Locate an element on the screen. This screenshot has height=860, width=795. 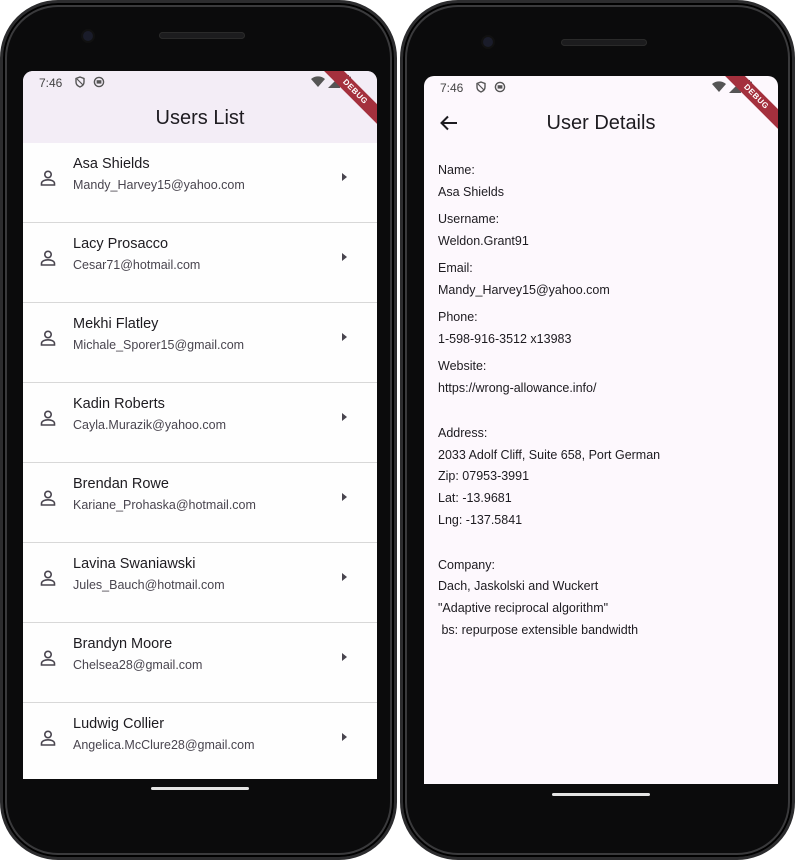
username-label: Username: is located at coordinates (469, 219).